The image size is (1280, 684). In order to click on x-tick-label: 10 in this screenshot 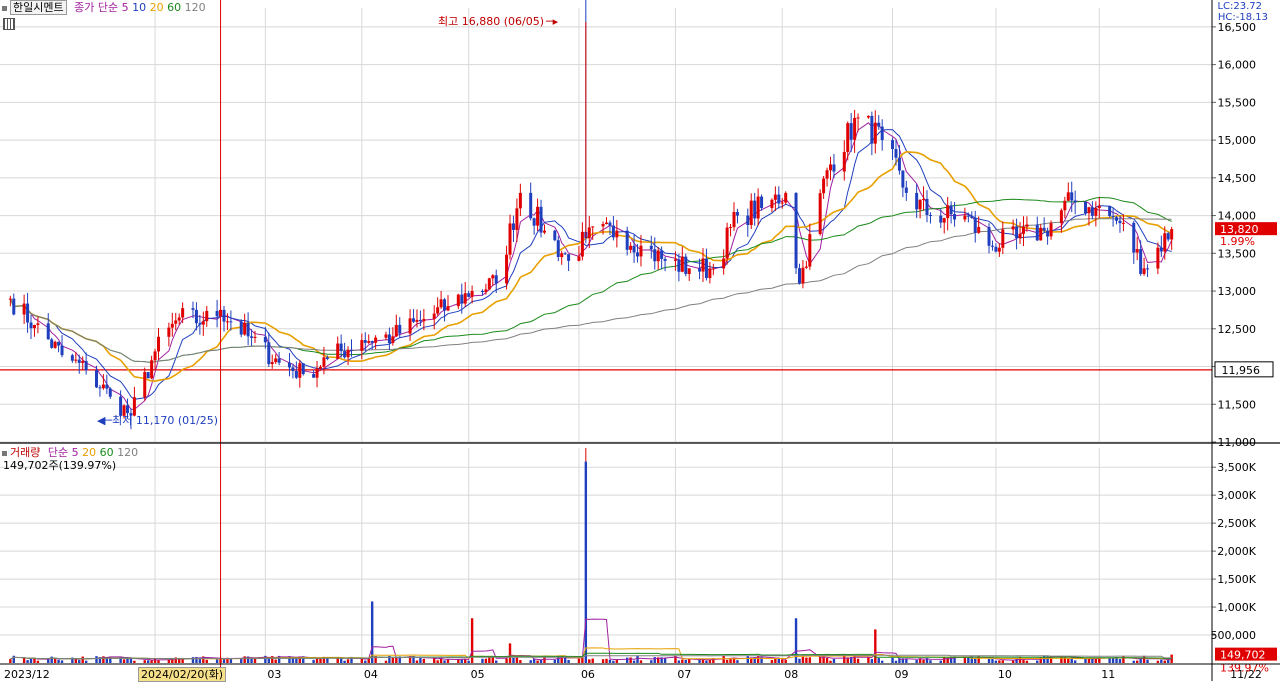, I will do `click(1005, 674)`.